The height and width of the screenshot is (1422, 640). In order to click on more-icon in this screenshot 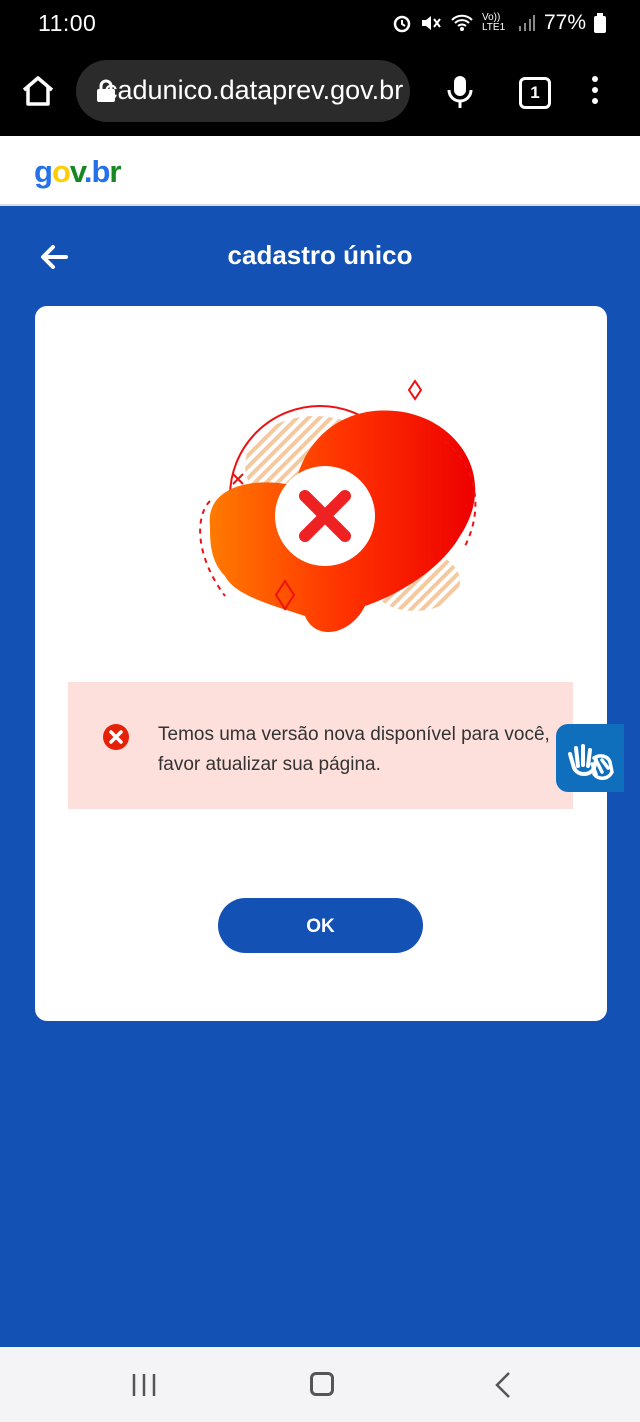, I will do `click(595, 92)`.